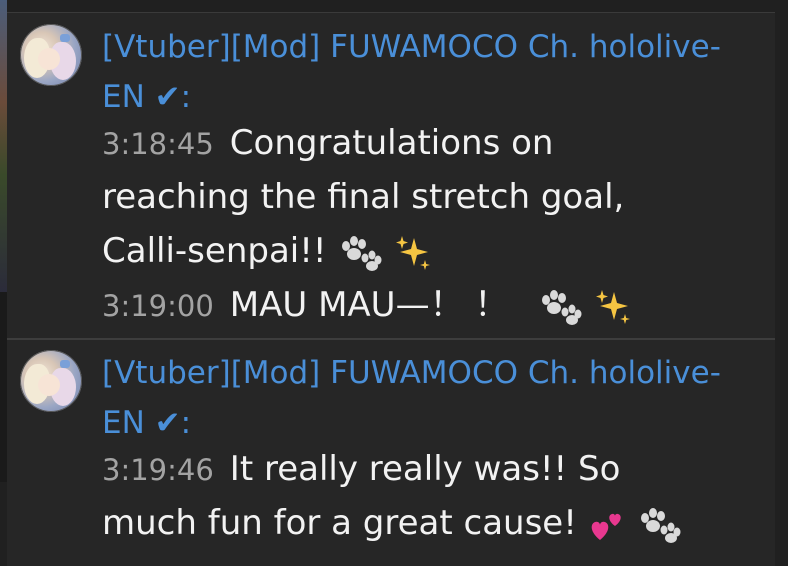 This screenshot has width=788, height=566. I want to click on message-line-wrap: much fun for a great cause!, so click(432, 523).